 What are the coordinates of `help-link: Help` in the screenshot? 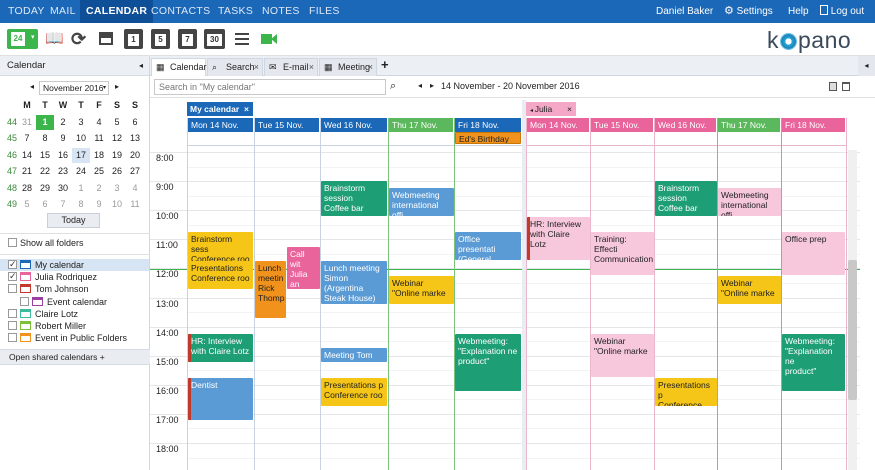 It's located at (798, 11).